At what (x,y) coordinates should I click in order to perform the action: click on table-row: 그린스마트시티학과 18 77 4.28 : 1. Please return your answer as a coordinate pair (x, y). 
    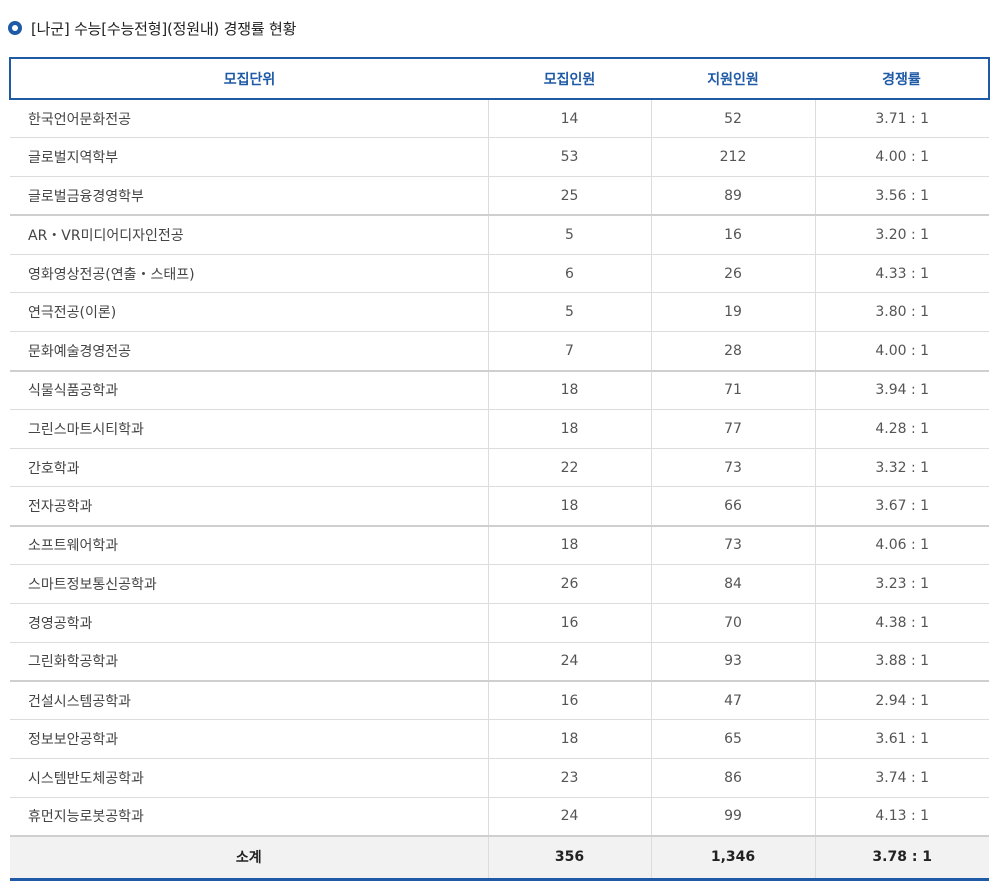
    Looking at the image, I should click on (499, 429).